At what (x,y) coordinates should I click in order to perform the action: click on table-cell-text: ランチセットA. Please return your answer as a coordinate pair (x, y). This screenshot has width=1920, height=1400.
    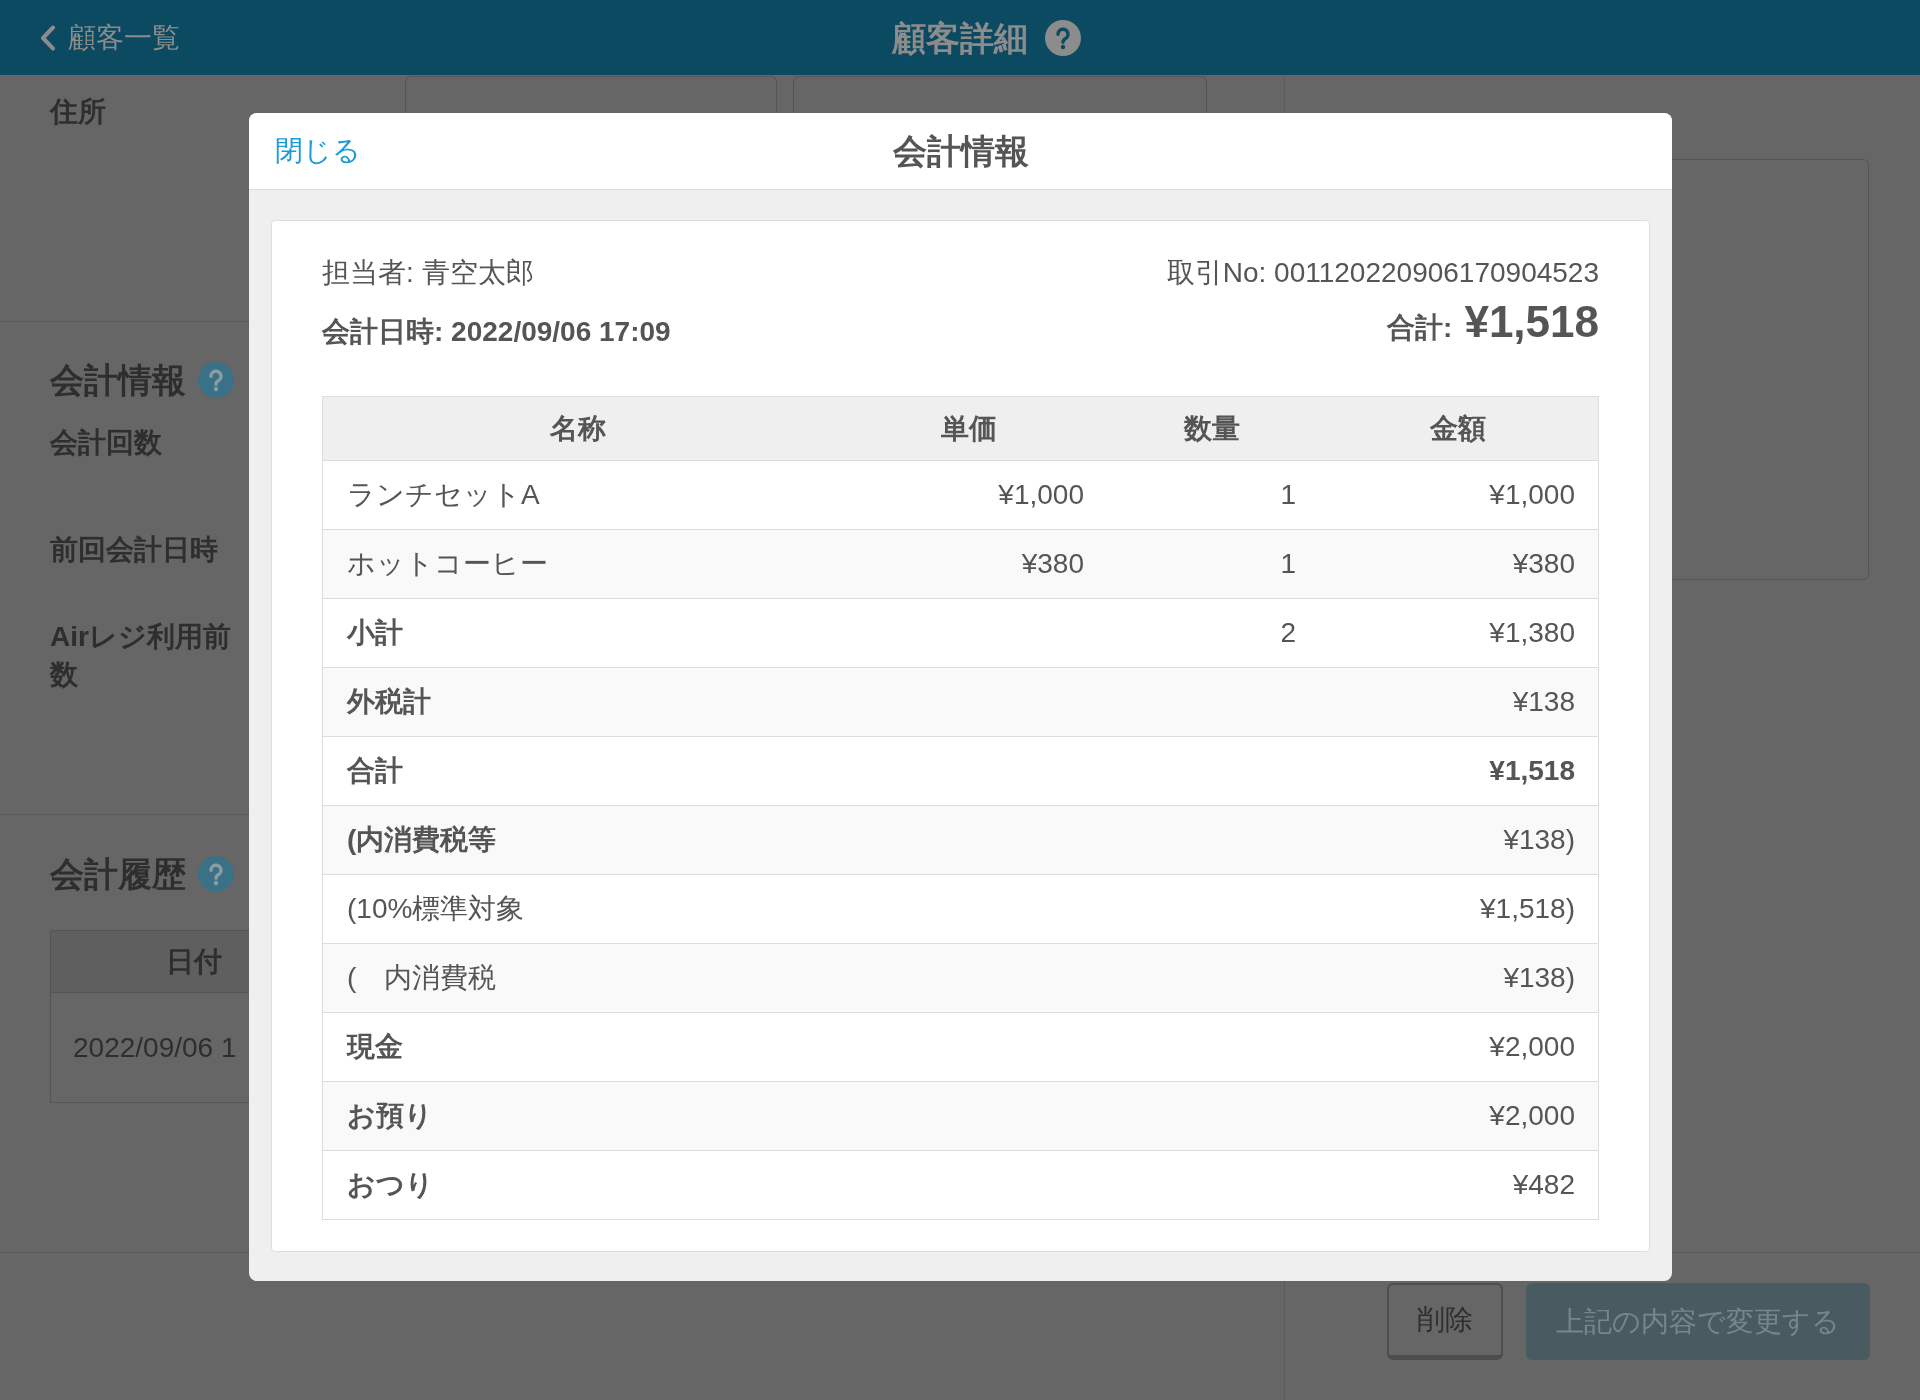
    Looking at the image, I should click on (443, 495).